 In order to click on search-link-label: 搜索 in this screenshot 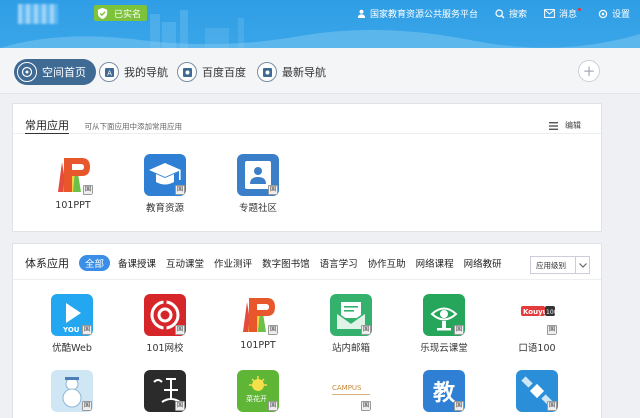, I will do `click(517, 15)`.